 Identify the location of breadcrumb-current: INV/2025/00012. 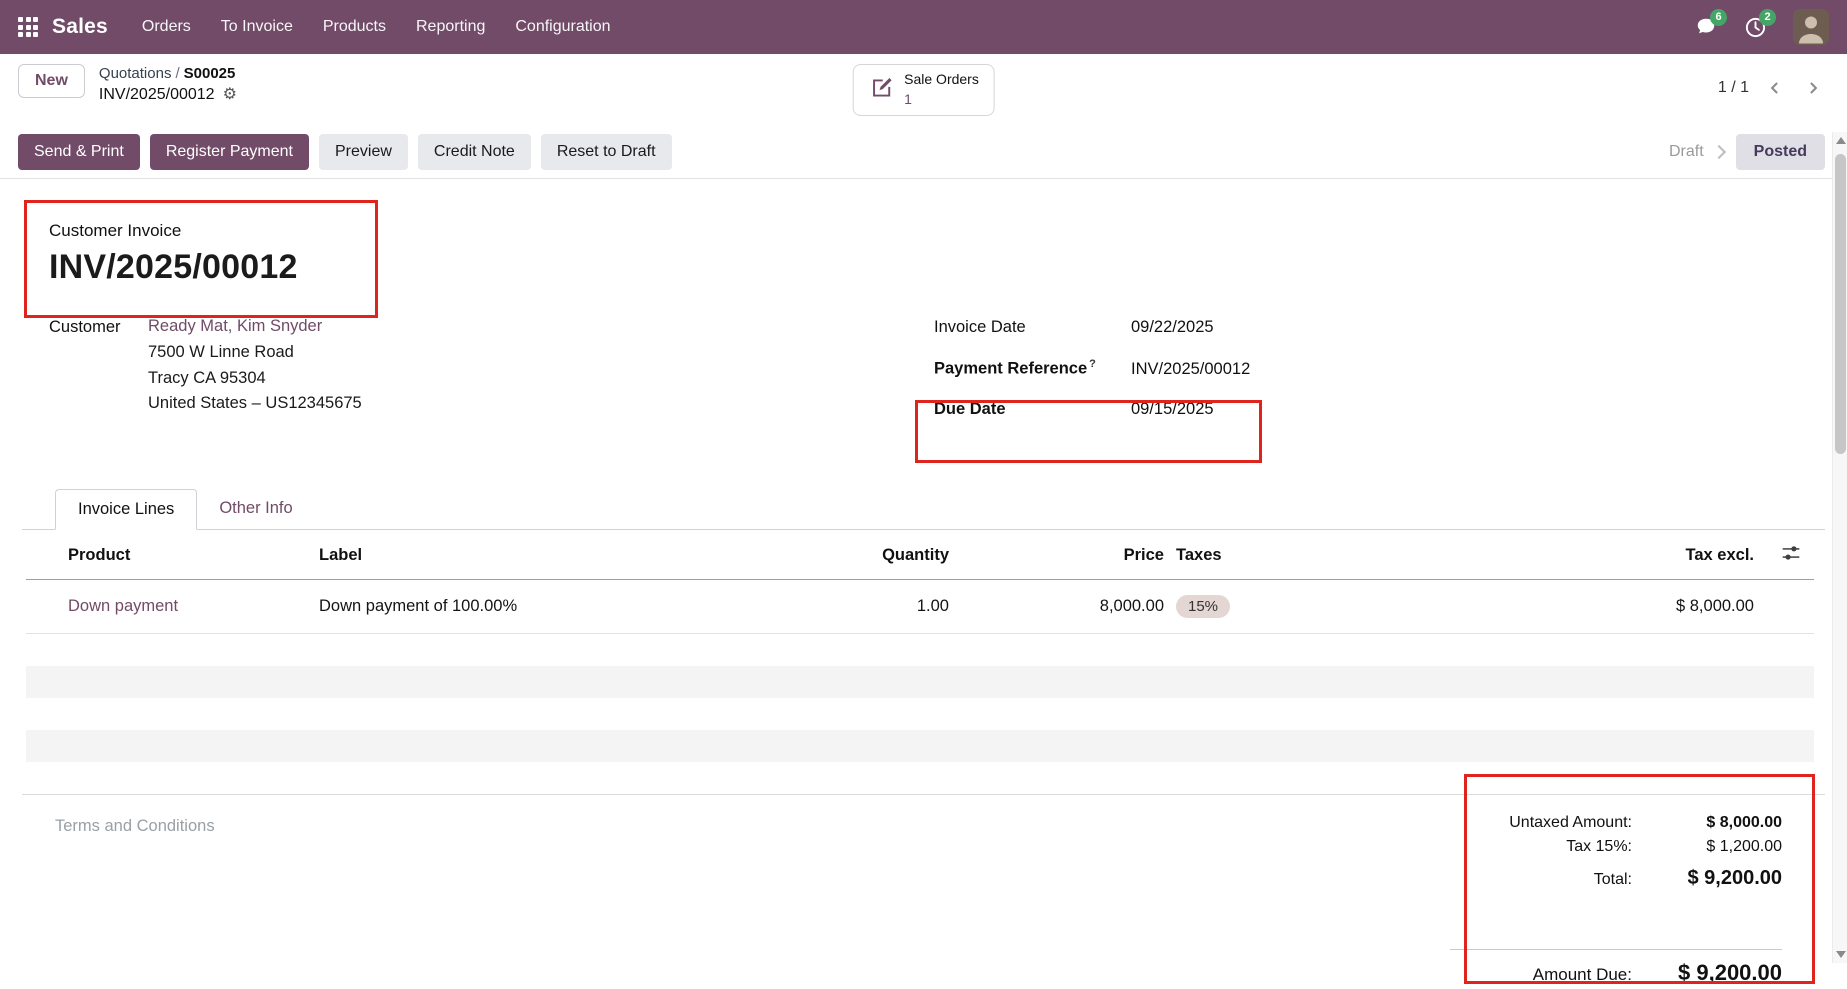
(156, 95).